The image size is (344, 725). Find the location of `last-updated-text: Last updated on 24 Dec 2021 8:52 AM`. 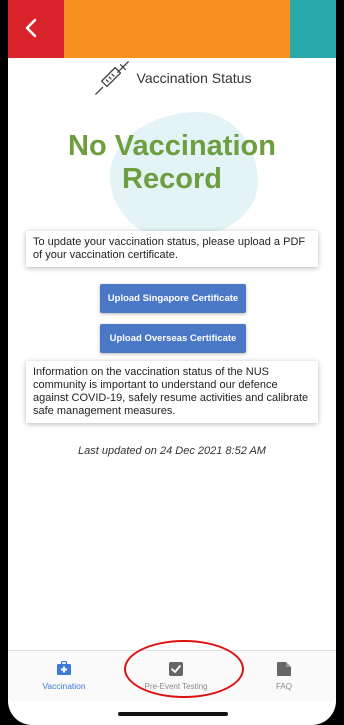

last-updated-text: Last updated on 24 Dec 2021 8:52 AM is located at coordinates (172, 451).